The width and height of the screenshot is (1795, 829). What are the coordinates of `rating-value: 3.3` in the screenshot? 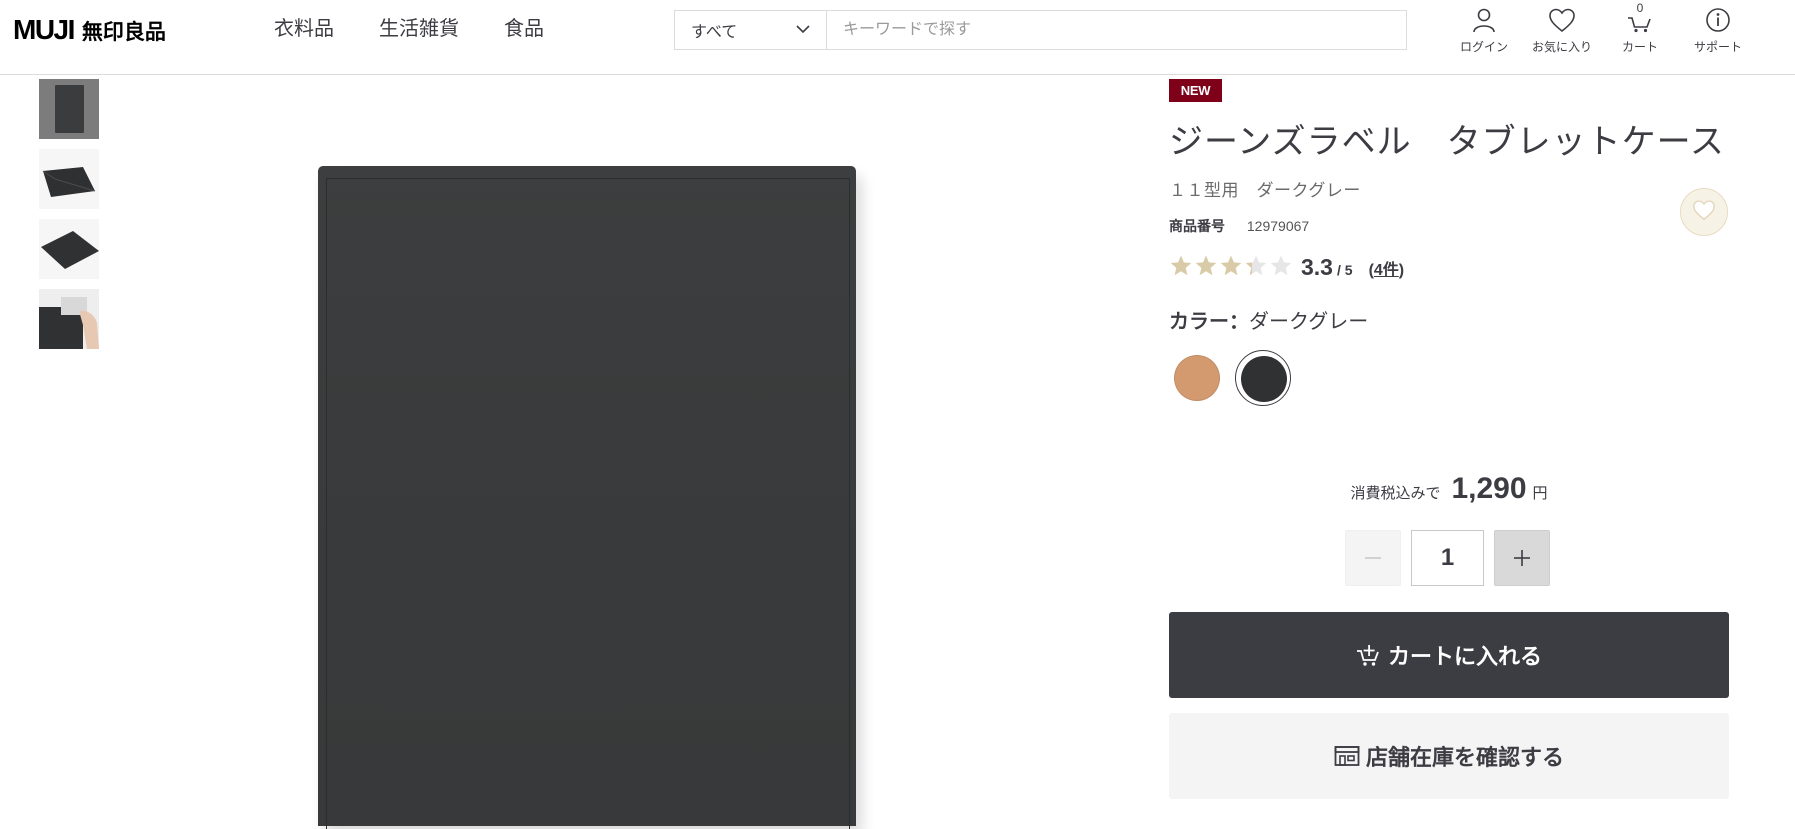 It's located at (1317, 267).